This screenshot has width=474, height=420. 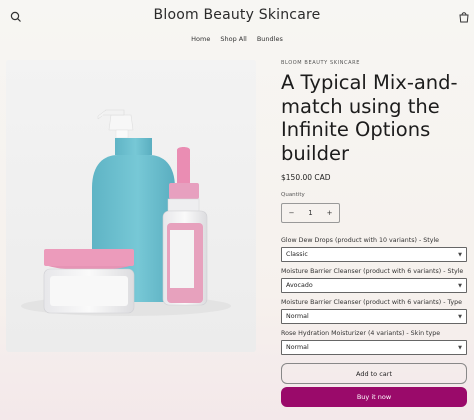 What do you see at coordinates (237, 15) in the screenshot?
I see `site-title: Bloom Beauty Skincare` at bounding box center [237, 15].